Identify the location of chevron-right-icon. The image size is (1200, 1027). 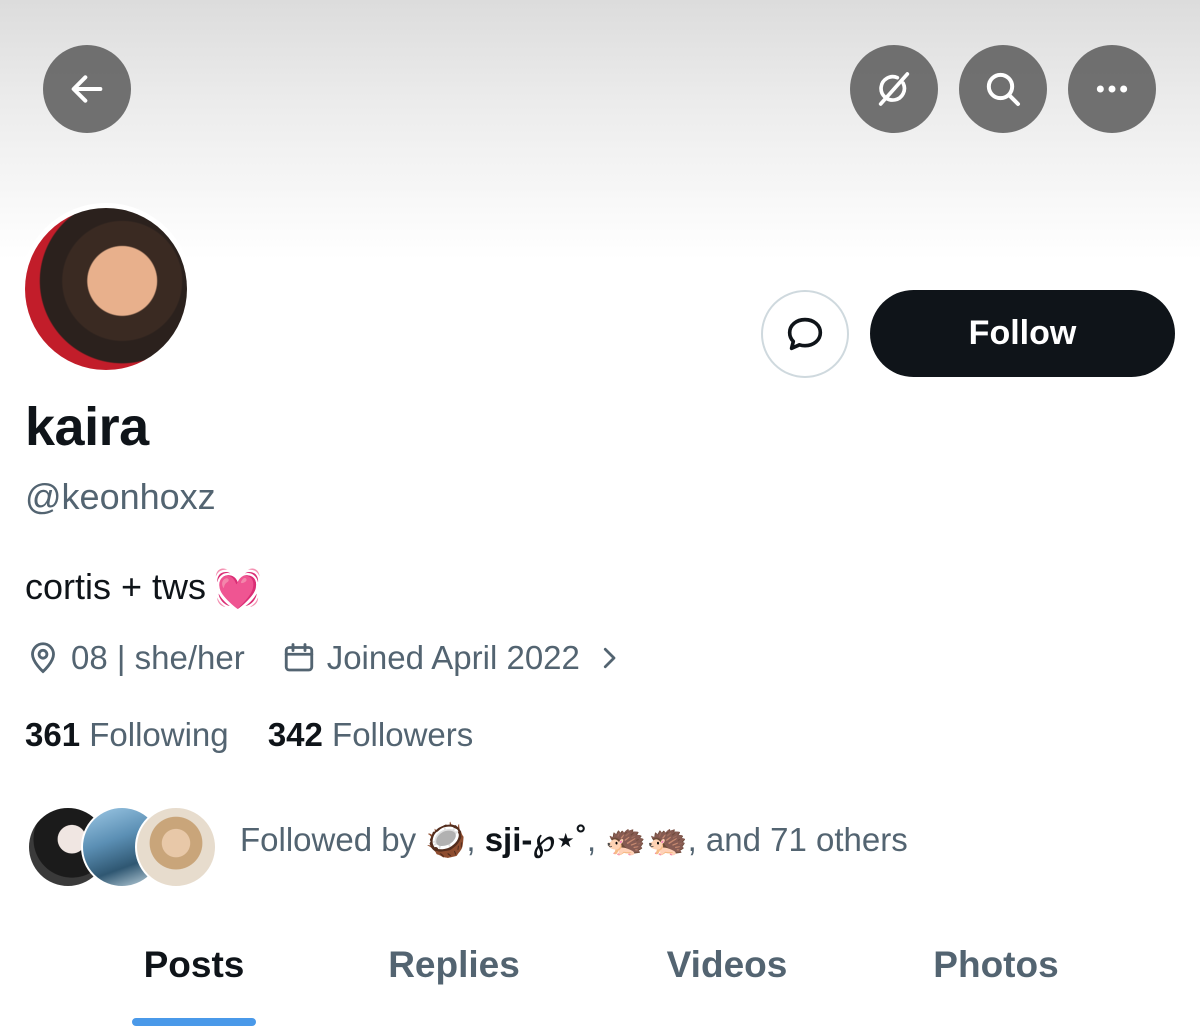
(609, 658).